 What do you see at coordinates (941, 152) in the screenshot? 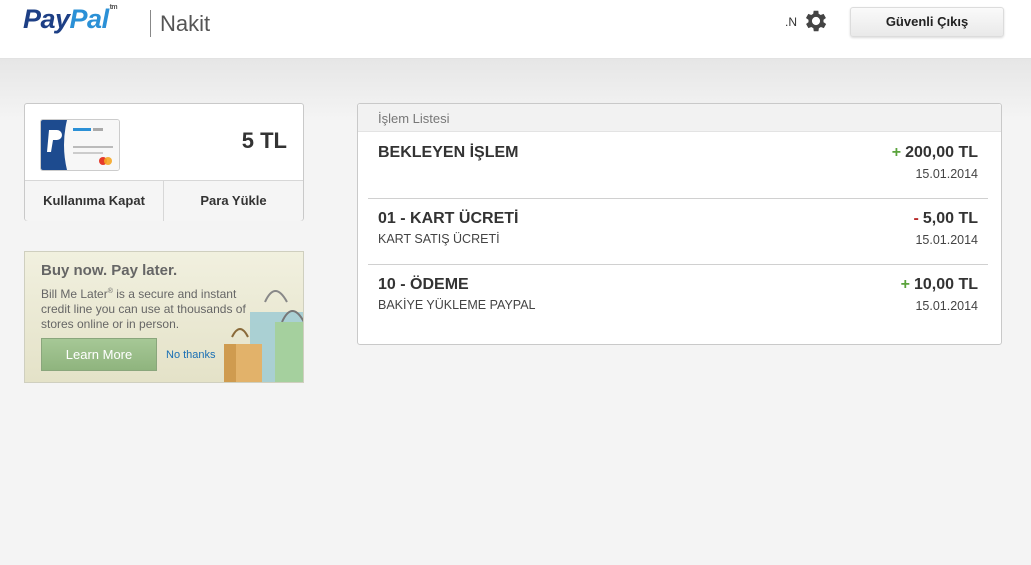
I see `amount-value: 200,00 TL` at bounding box center [941, 152].